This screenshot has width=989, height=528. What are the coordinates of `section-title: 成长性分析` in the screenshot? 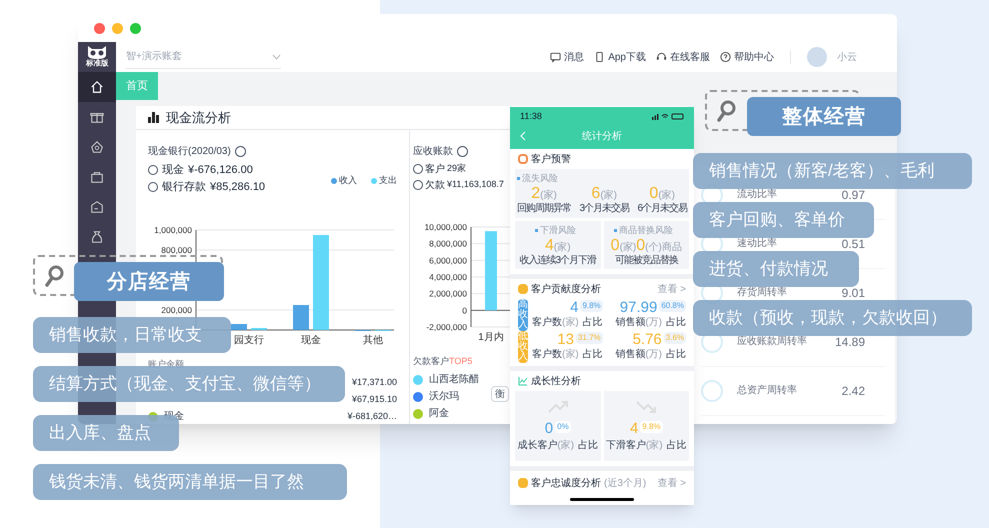 It's located at (556, 381).